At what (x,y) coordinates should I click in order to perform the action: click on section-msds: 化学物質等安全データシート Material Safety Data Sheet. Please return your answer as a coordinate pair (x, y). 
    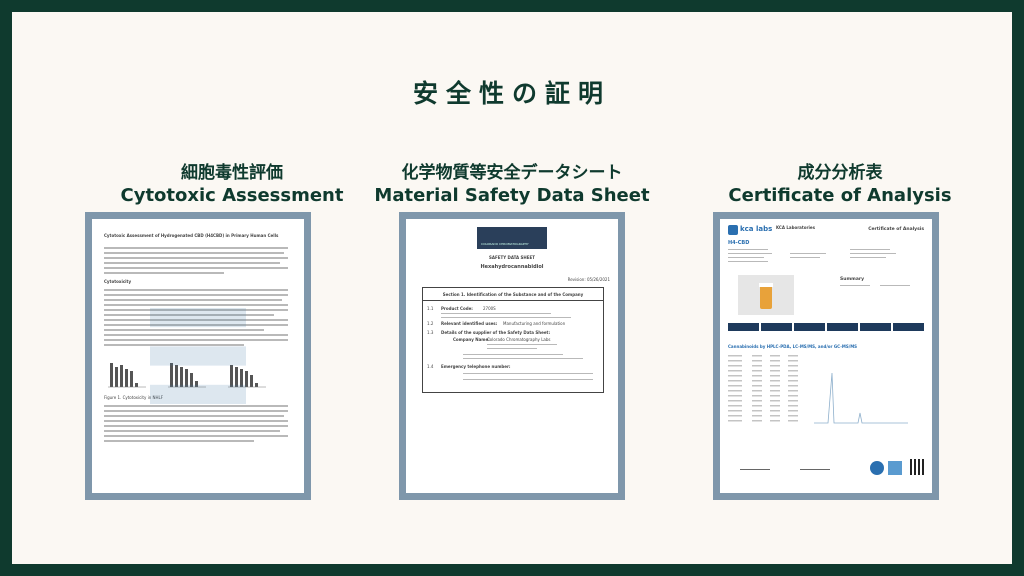
    Looking at the image, I should click on (512, 185).